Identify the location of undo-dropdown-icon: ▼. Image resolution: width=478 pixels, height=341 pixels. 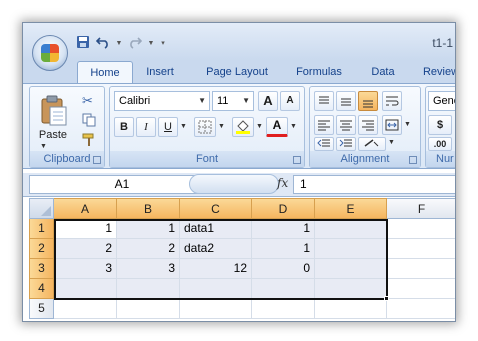
(119, 43).